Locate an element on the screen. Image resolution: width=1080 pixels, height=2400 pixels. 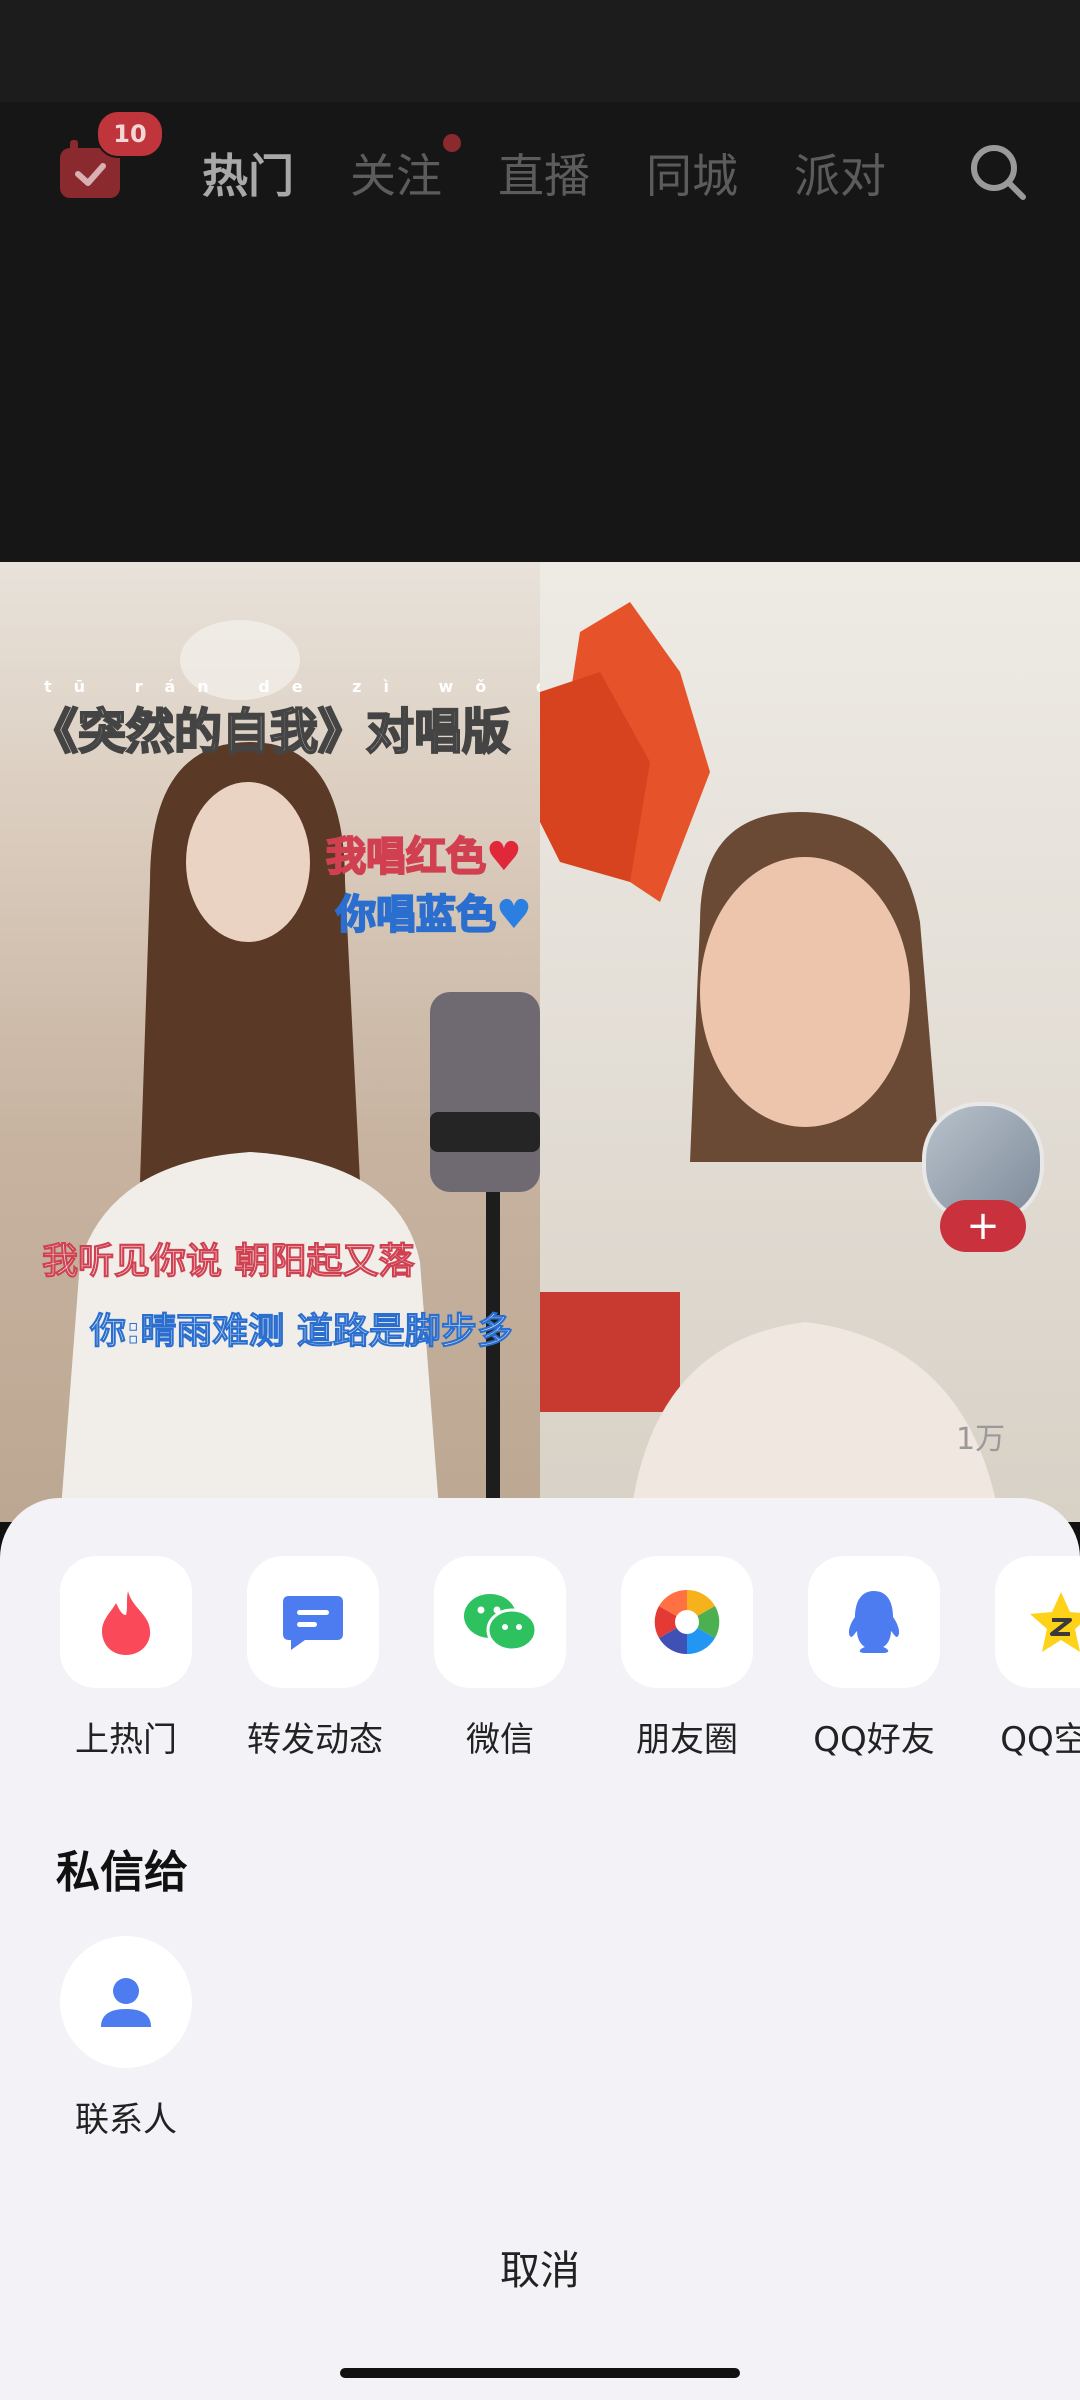
share-qzone: QQ空间 is located at coordinates (1037, 1658).